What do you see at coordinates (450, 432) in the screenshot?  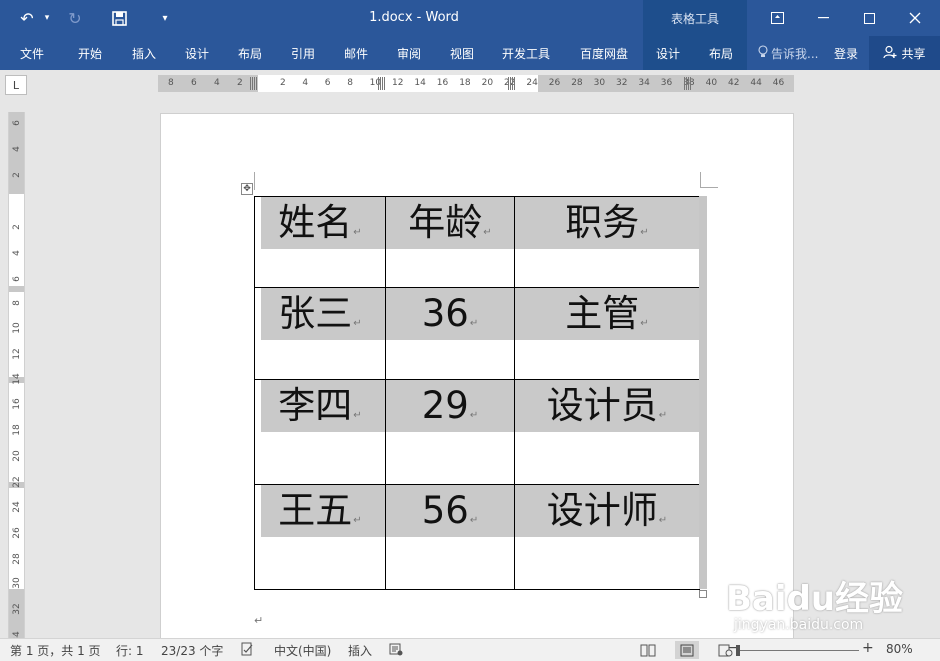 I see `table-cell: 29↵` at bounding box center [450, 432].